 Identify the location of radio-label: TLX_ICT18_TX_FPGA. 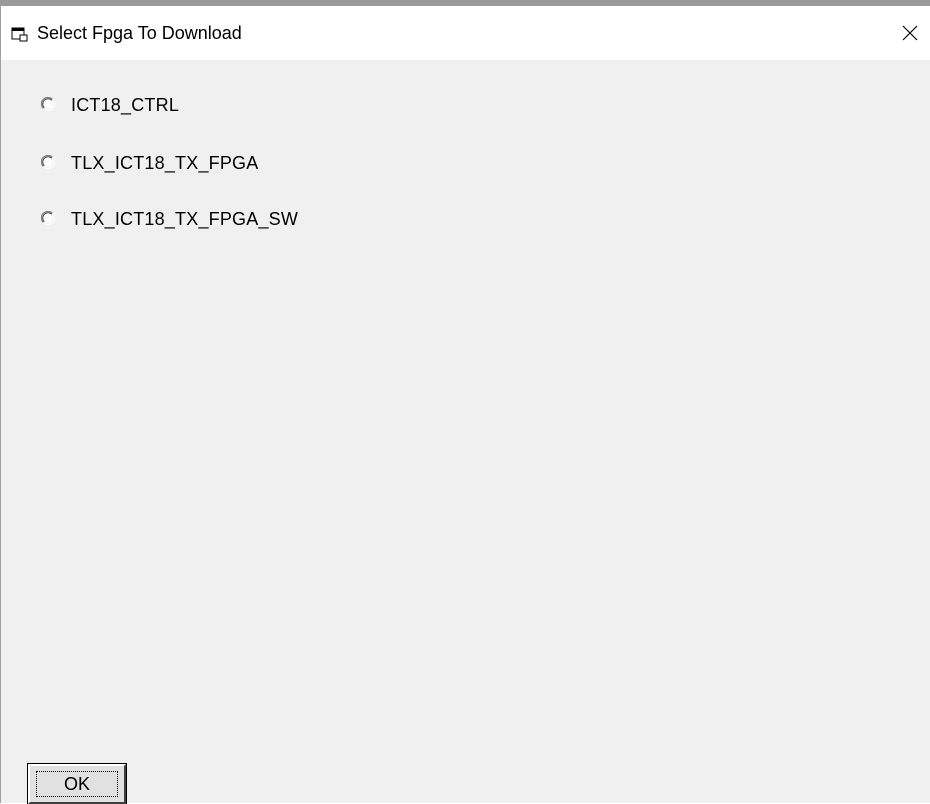
(165, 162).